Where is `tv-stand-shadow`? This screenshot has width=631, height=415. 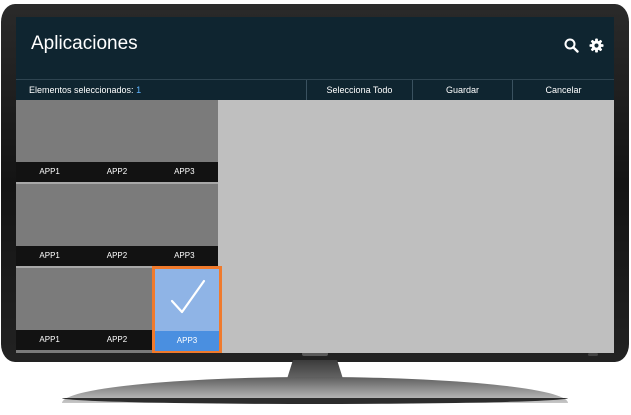 tv-stand-shadow is located at coordinates (315, 401).